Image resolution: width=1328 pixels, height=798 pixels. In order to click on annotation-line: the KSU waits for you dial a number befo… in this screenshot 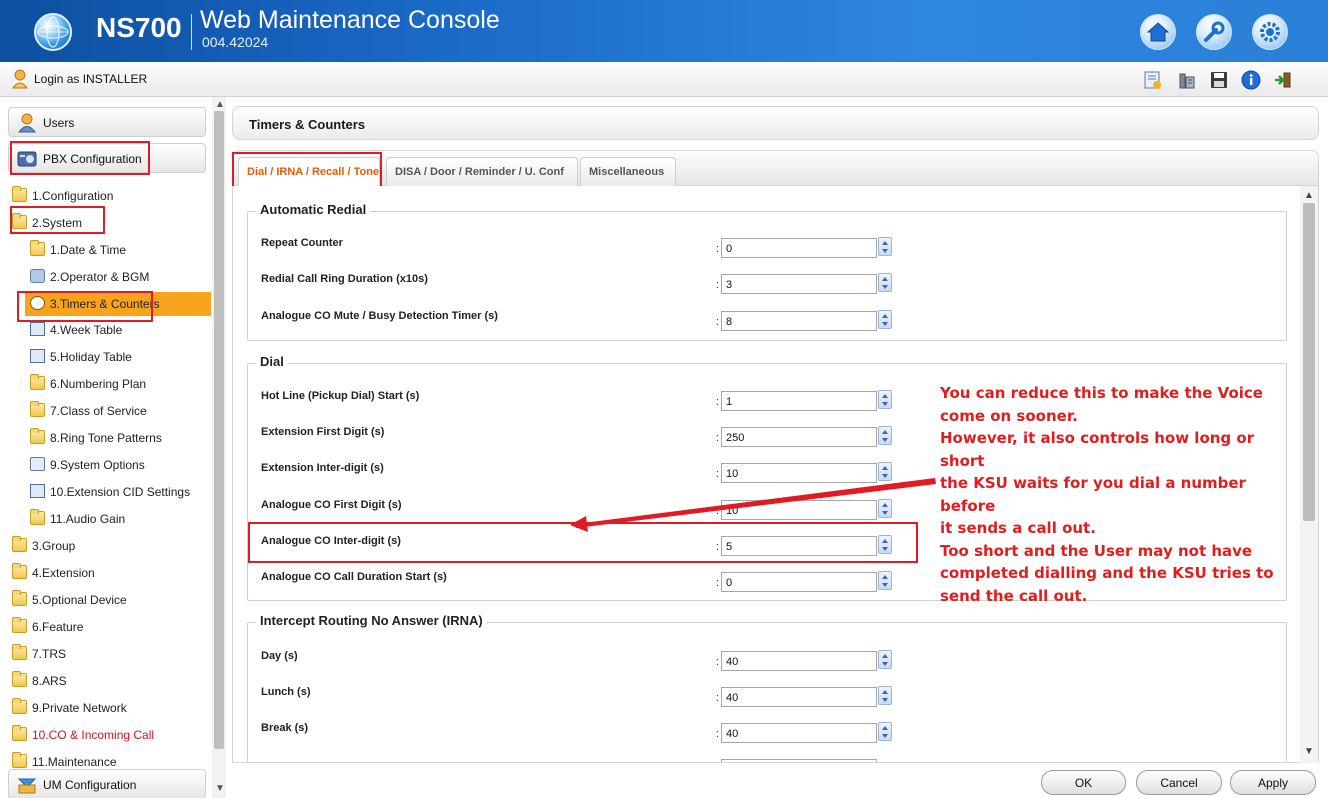, I will do `click(1093, 494)`.